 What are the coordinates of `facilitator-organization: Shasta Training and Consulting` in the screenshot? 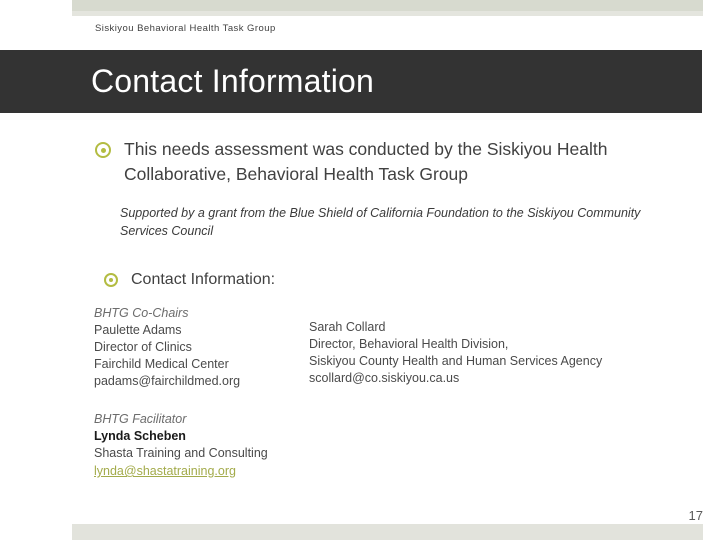 It's located at (181, 453).